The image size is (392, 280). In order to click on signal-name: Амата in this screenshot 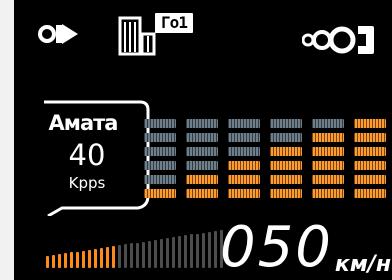, I will do `click(83, 123)`.